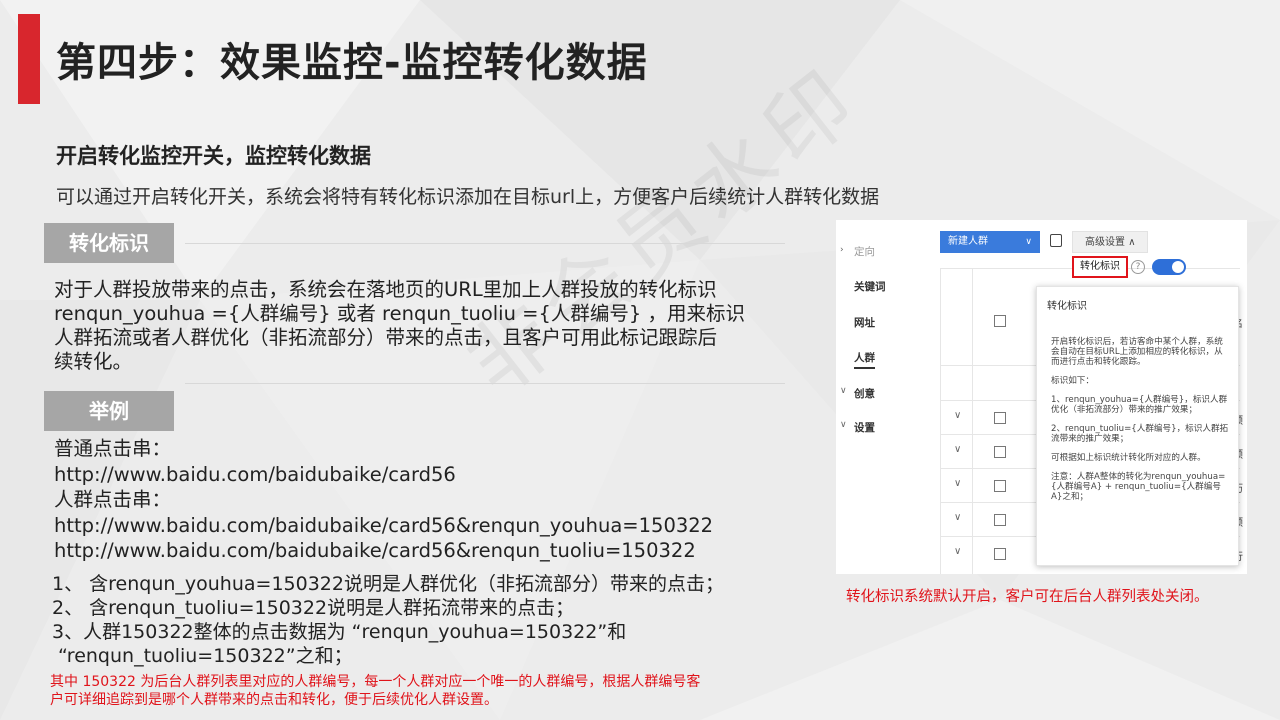 Image resolution: width=1280 pixels, height=720 pixels. Describe the element at coordinates (1105, 242) in the screenshot. I see `advanced-settings-label: 高级设置` at that location.